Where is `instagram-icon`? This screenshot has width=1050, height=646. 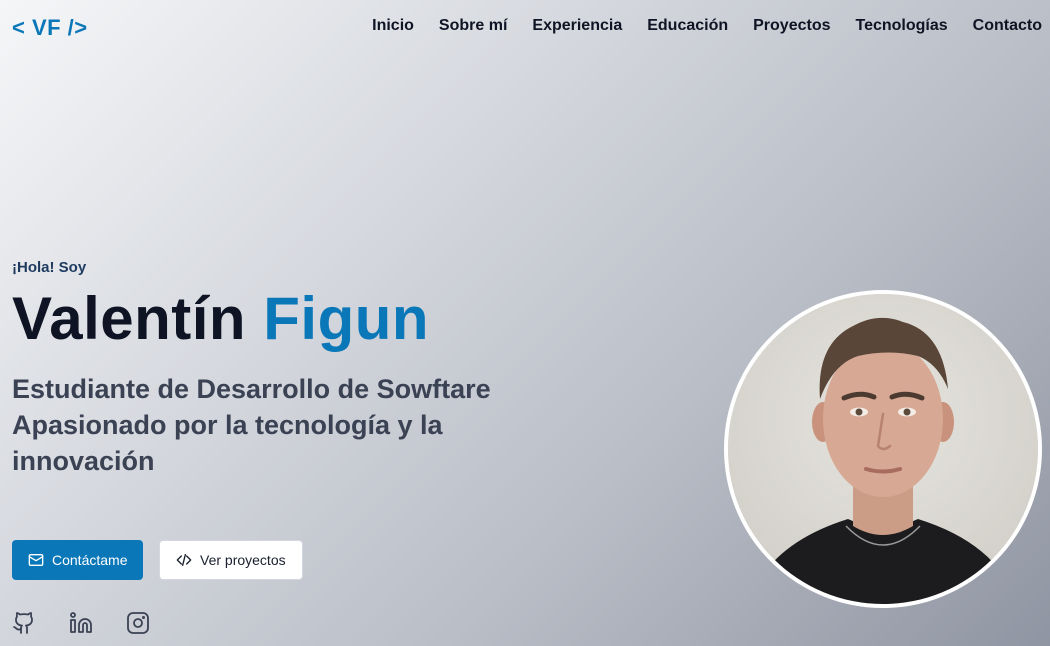
instagram-icon is located at coordinates (138, 623).